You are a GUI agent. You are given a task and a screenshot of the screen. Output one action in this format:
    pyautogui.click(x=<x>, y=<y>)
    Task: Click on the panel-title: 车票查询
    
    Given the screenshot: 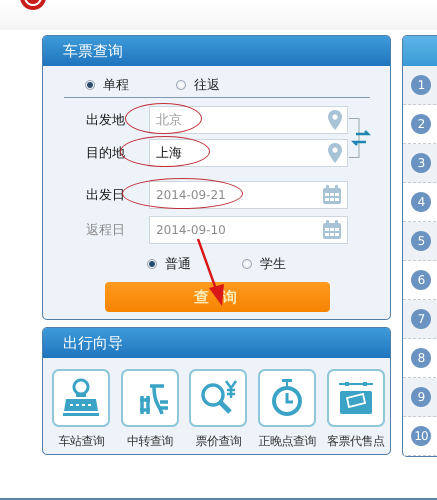 What is the action you would take?
    pyautogui.click(x=93, y=51)
    